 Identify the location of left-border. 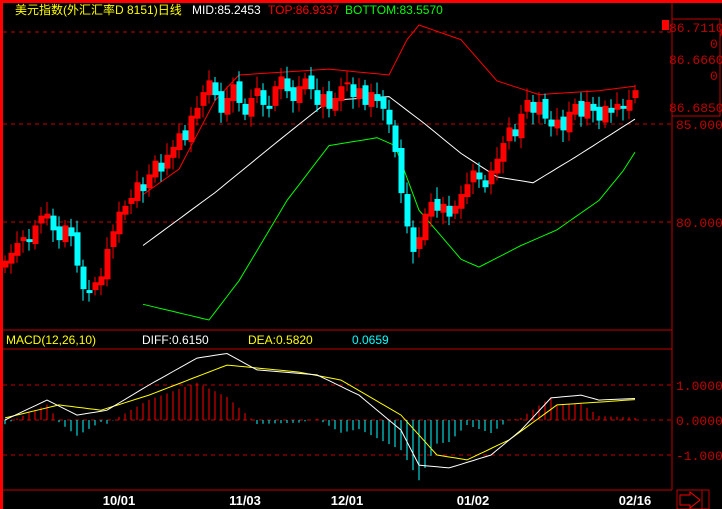
(1, 254).